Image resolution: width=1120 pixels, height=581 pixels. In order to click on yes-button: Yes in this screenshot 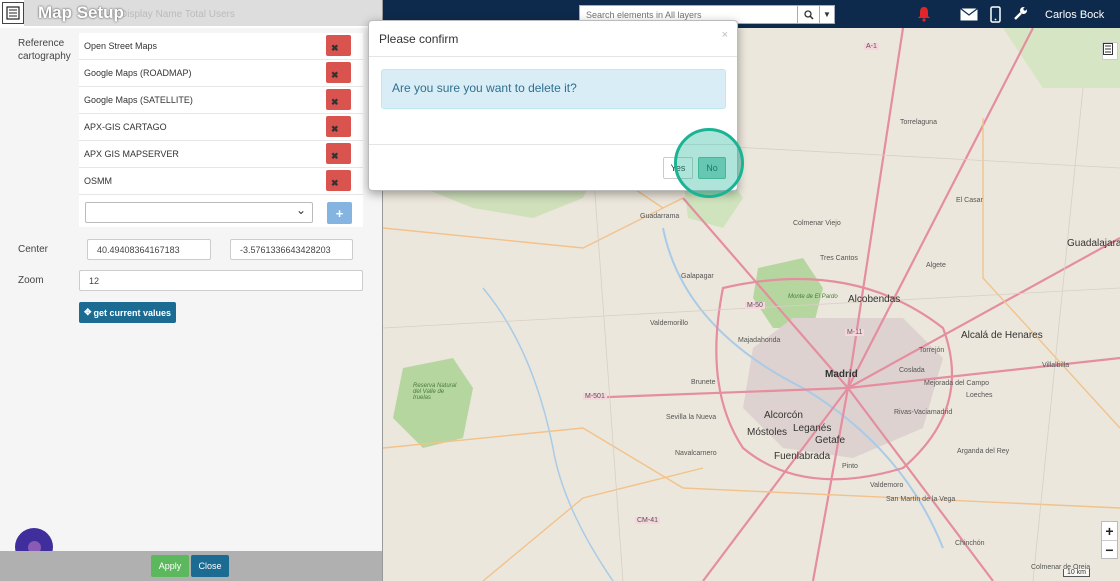, I will do `click(678, 168)`.